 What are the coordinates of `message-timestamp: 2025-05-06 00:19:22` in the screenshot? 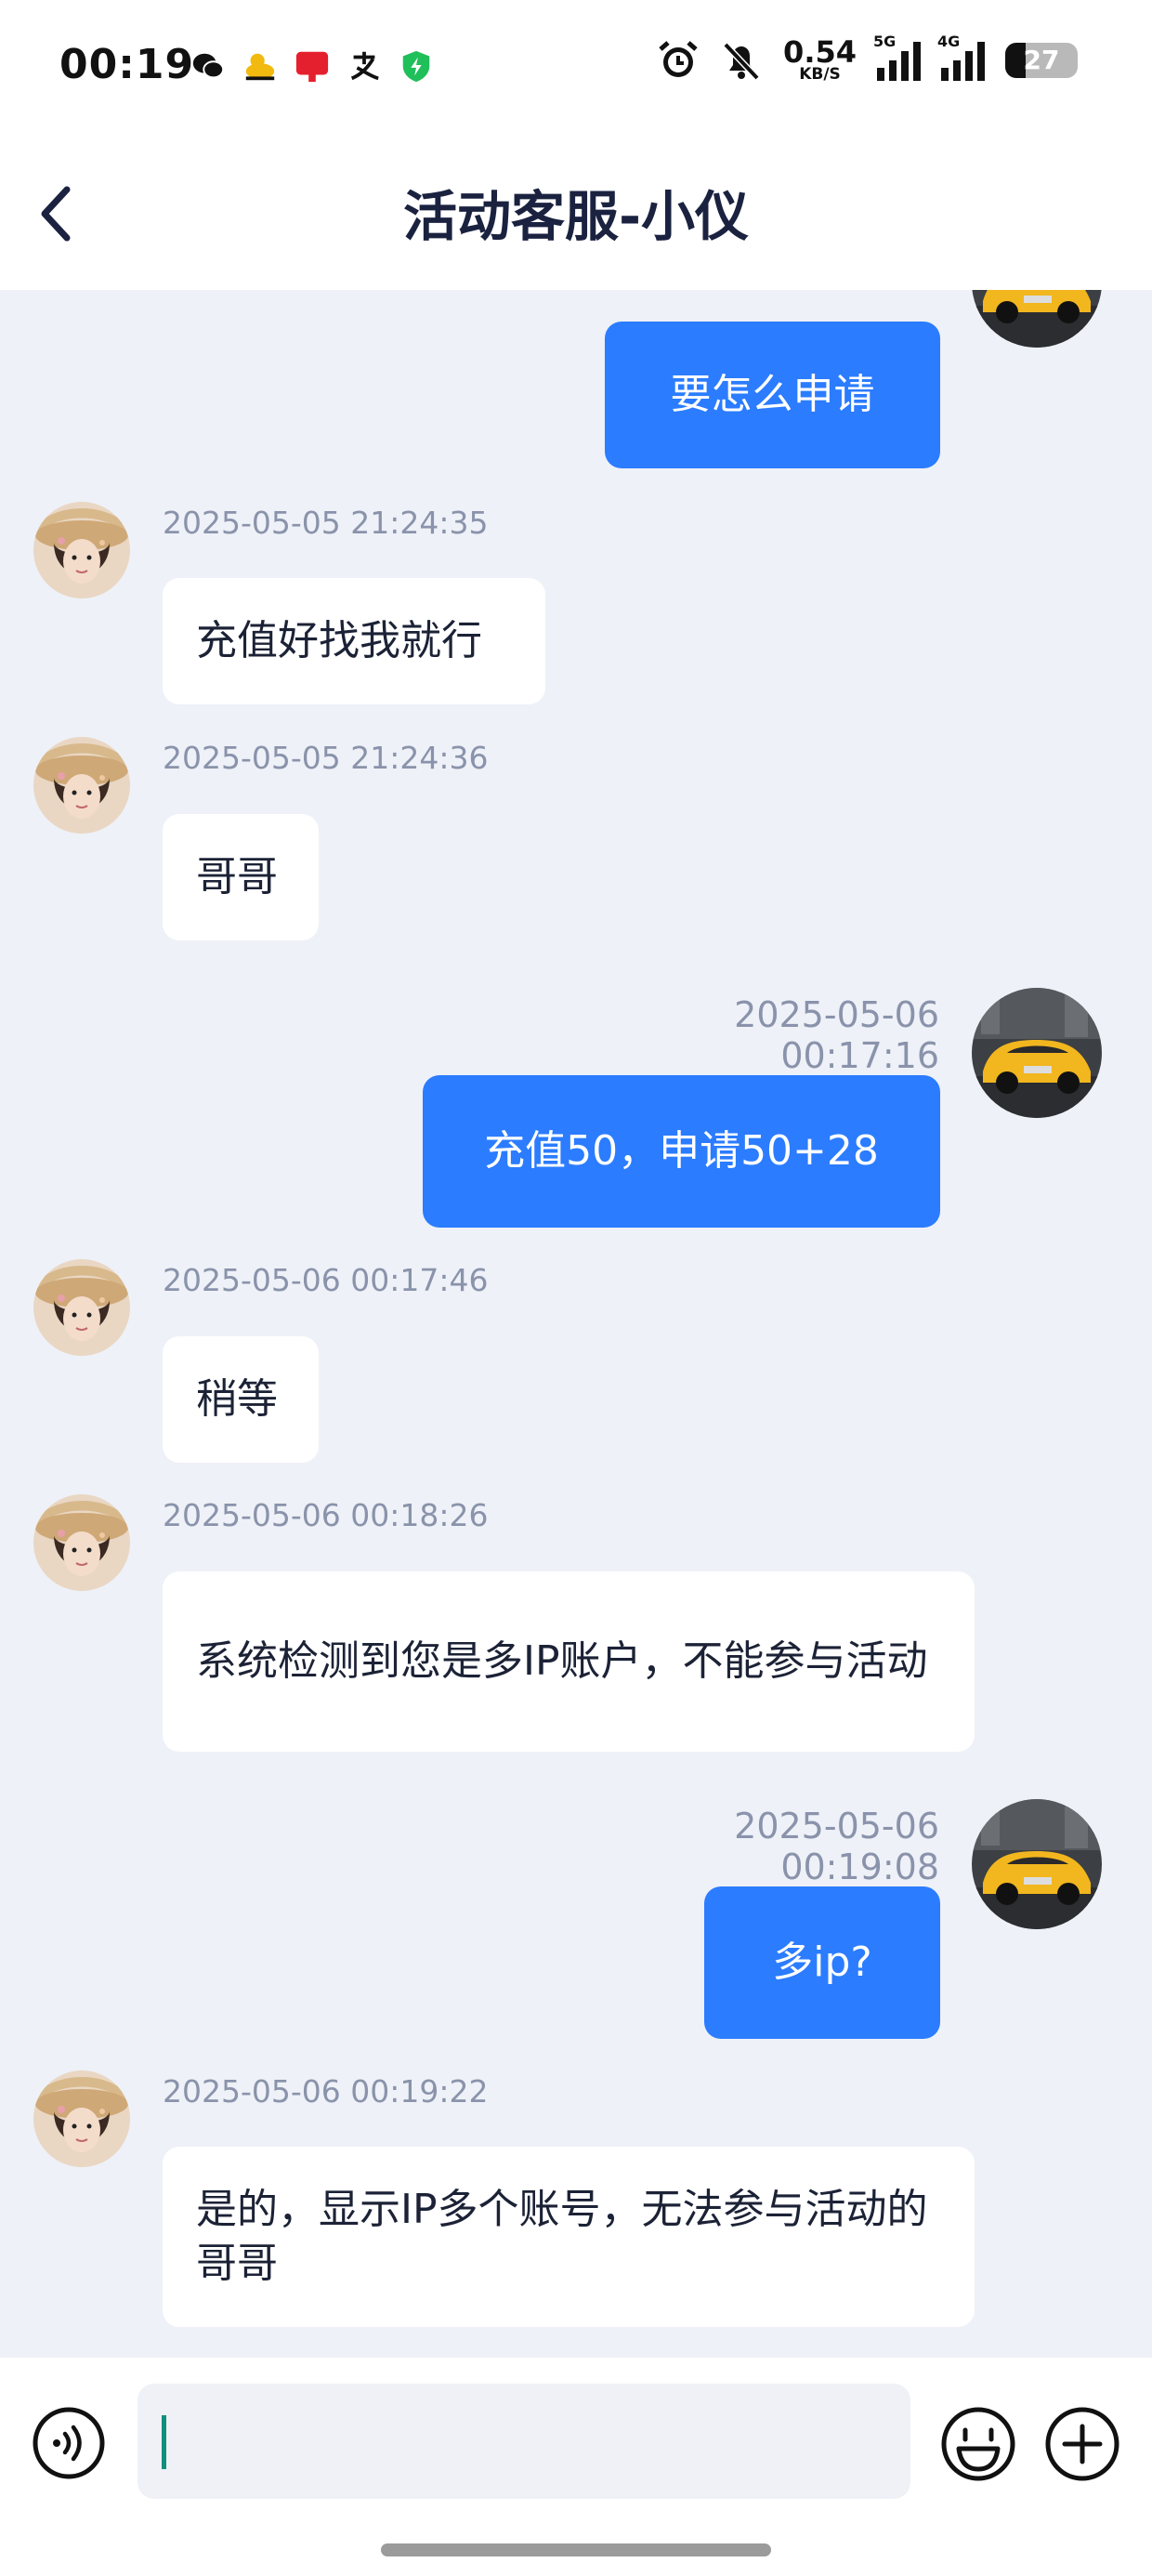 It's located at (326, 2091).